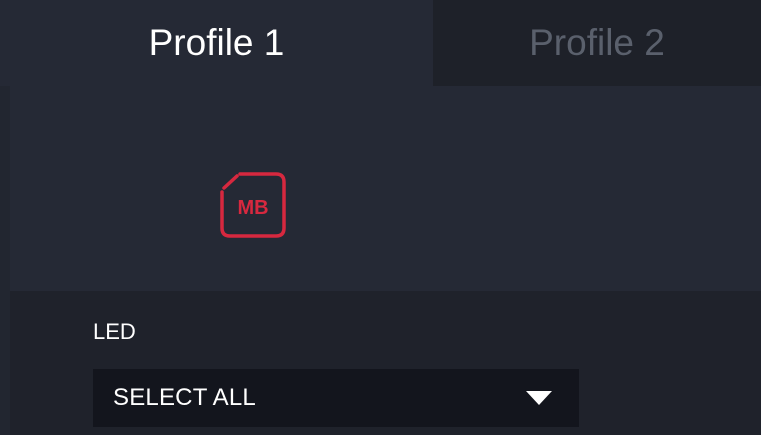  Describe the element at coordinates (114, 331) in the screenshot. I see `led-label: LED` at that location.